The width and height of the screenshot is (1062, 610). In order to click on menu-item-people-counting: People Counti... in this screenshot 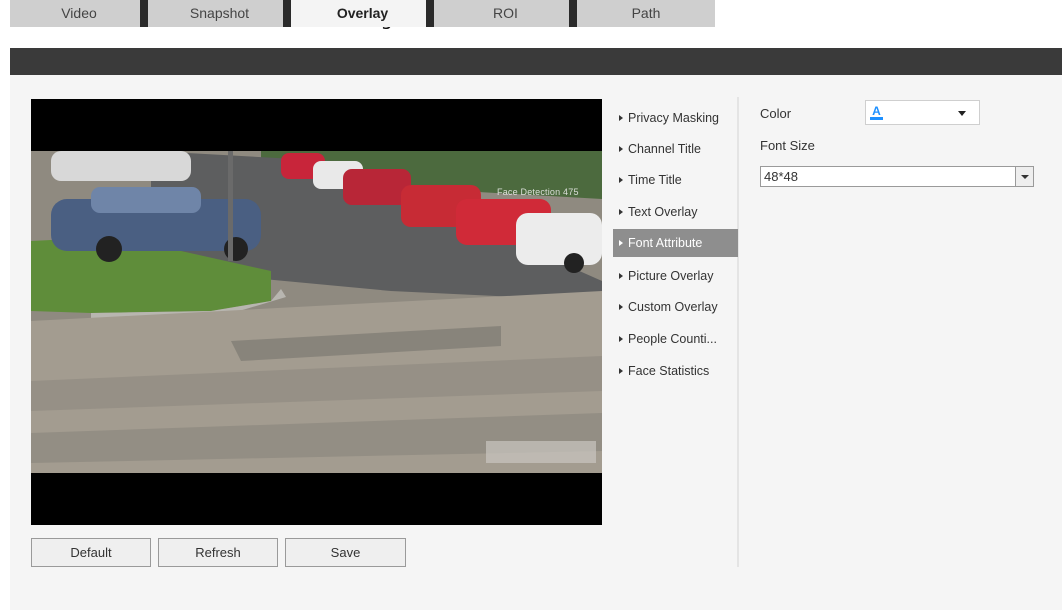, I will do `click(675, 339)`.